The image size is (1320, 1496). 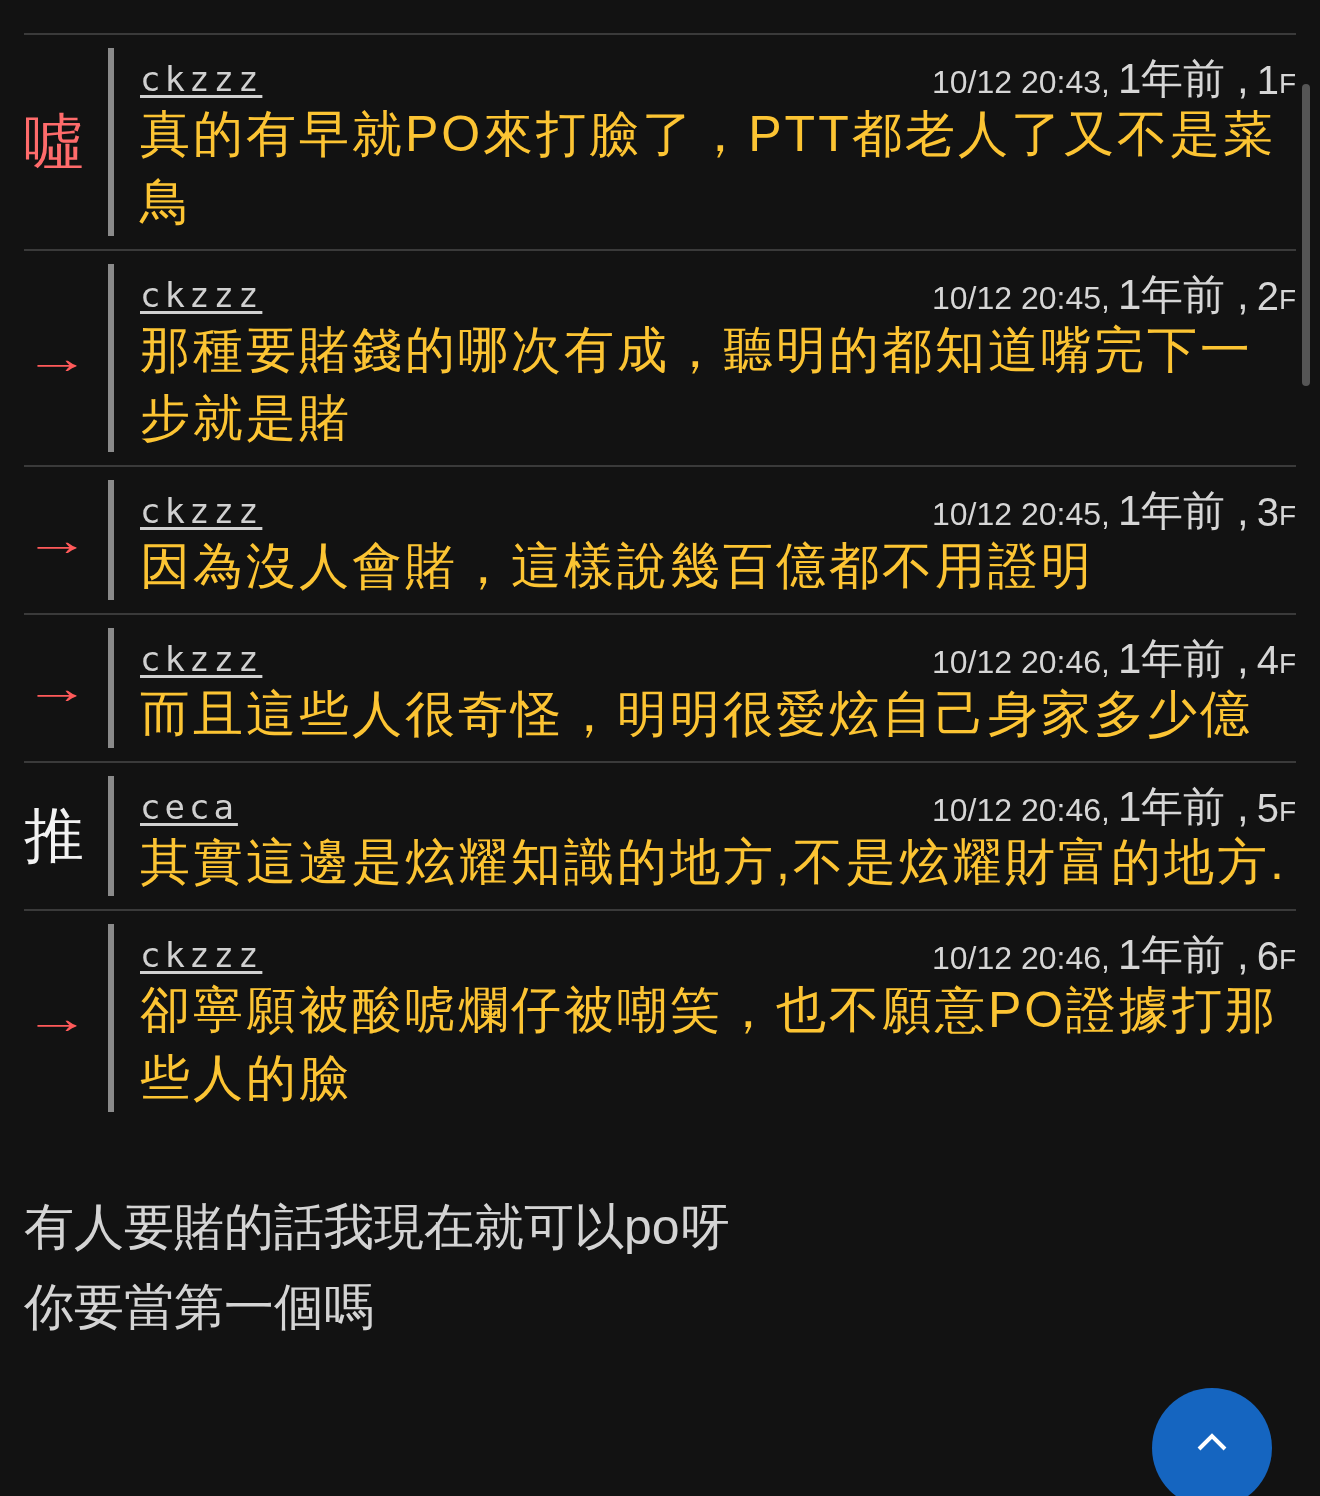 What do you see at coordinates (1267, 956) in the screenshot?
I see `floor-number: 6` at bounding box center [1267, 956].